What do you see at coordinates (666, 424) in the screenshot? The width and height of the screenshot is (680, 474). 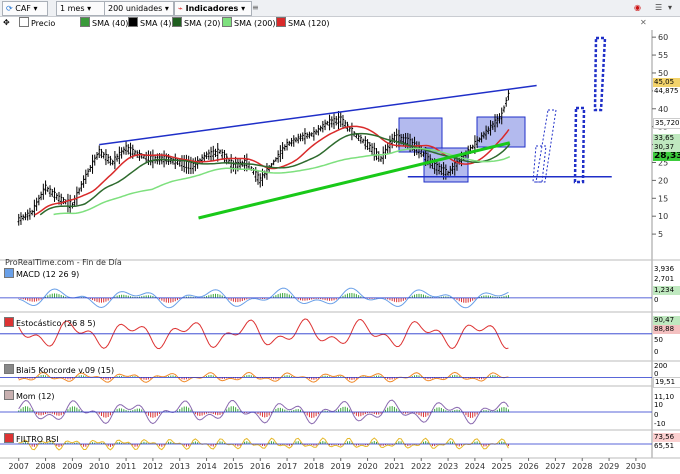 I see `mom-tag: -10` at bounding box center [666, 424].